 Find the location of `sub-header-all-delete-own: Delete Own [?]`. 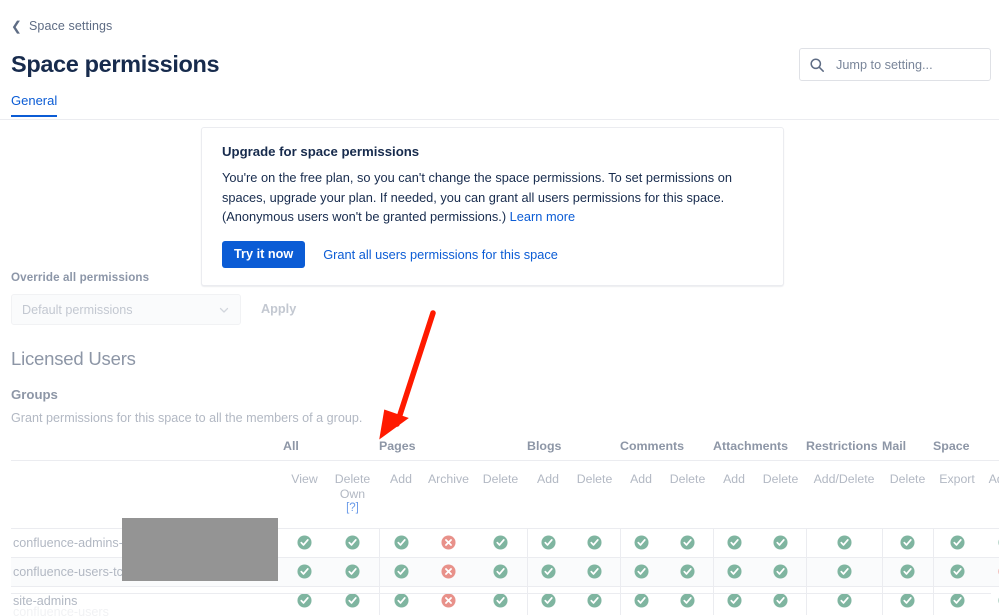

sub-header-all-delete-own: Delete Own [?] is located at coordinates (352, 494).